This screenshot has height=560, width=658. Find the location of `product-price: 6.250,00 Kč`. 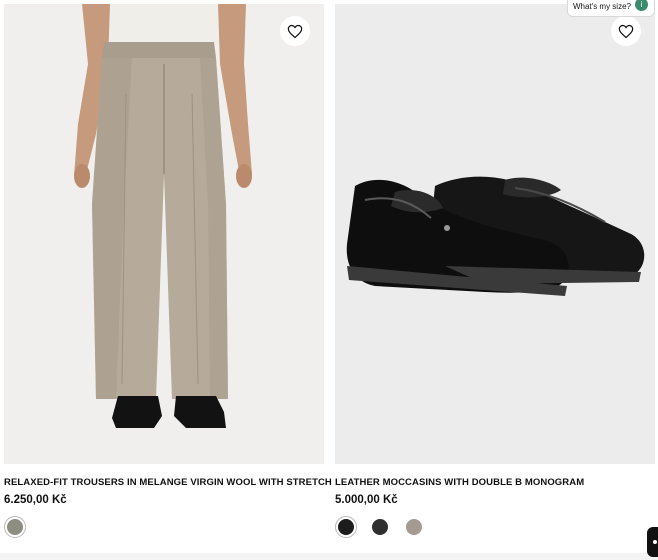

product-price: 6.250,00 Kč is located at coordinates (35, 500).